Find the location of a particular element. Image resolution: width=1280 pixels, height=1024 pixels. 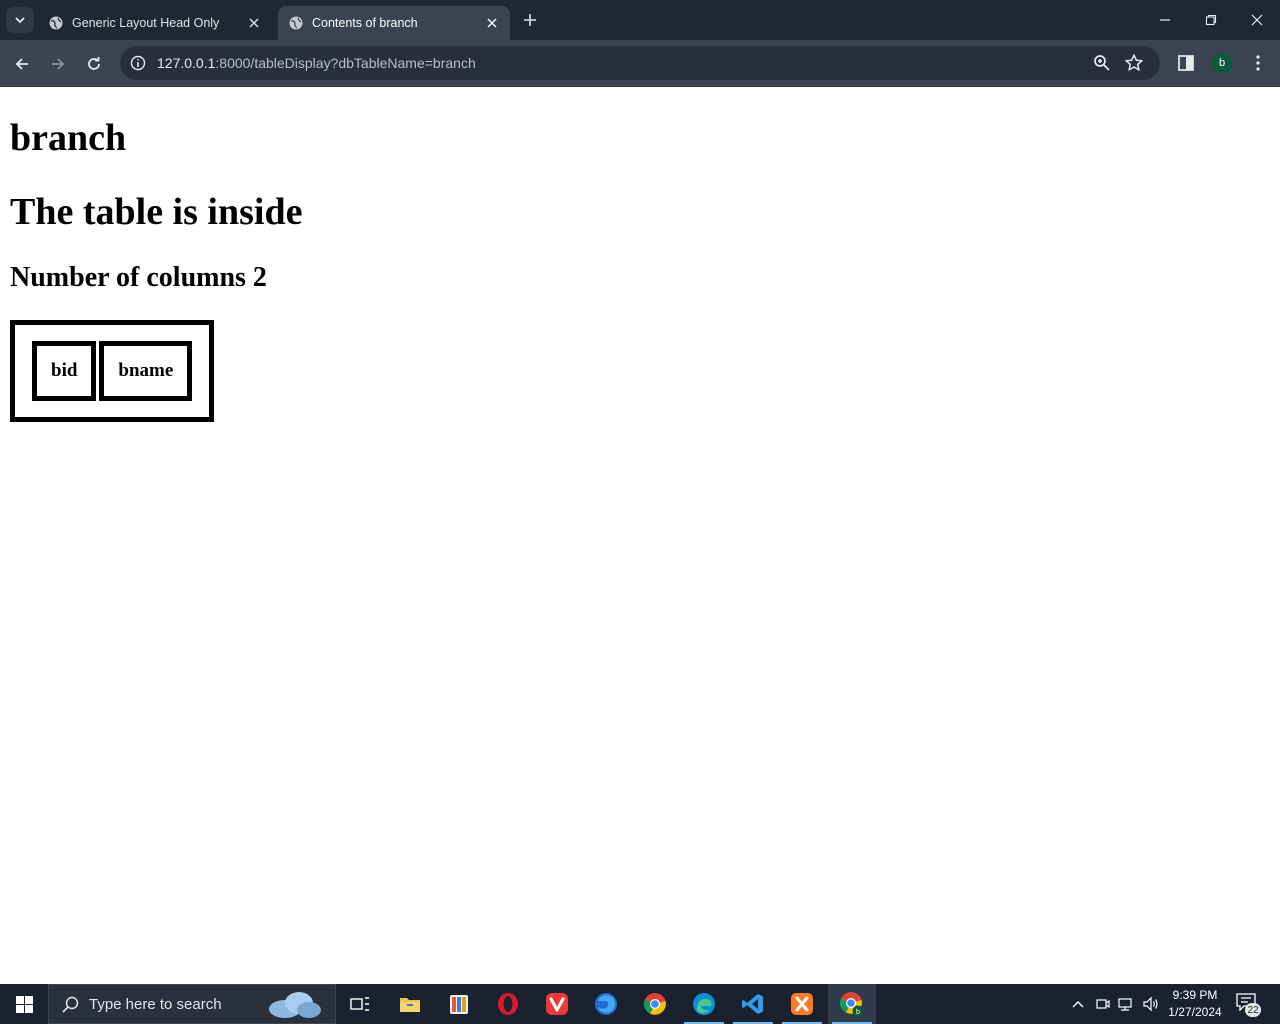

table-header-row: bid bname is located at coordinates (112, 371).